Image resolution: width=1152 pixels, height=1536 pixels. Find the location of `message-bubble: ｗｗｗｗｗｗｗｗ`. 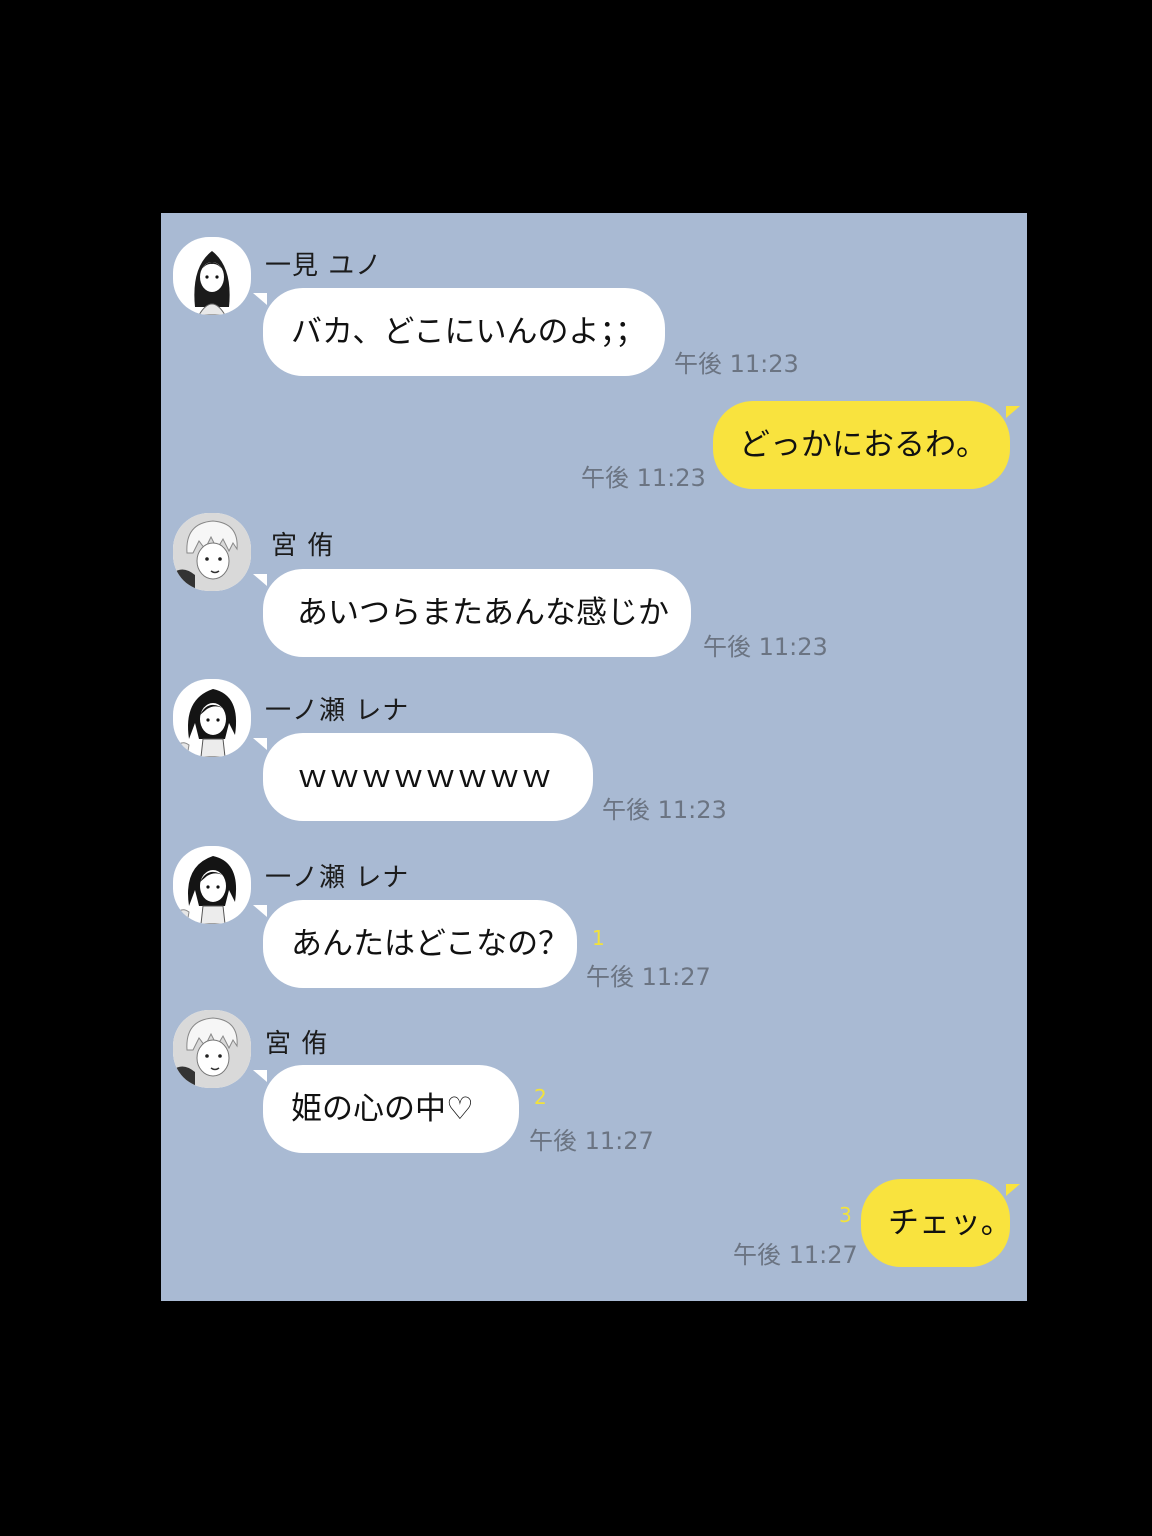

message-bubble: ｗｗｗｗｗｗｗｗ is located at coordinates (428, 777).